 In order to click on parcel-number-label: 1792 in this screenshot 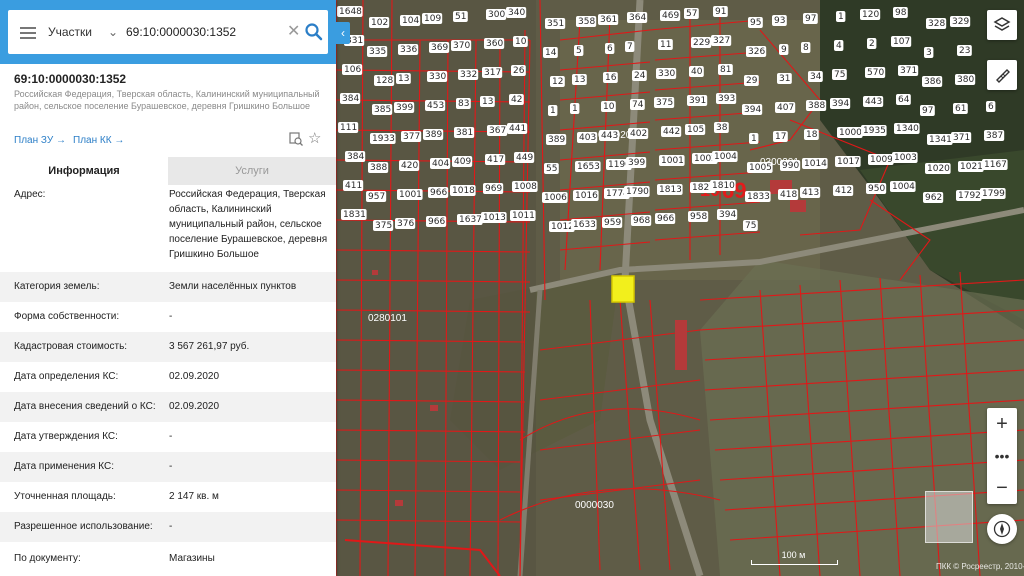, I will do `click(969, 196)`.